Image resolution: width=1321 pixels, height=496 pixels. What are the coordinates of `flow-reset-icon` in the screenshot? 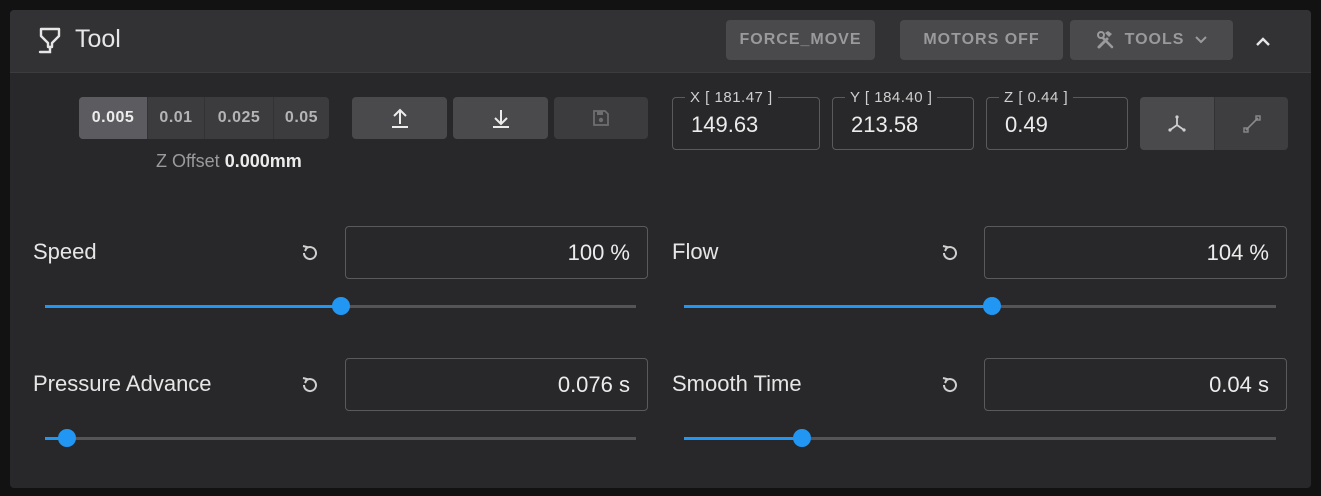 It's located at (950, 253).